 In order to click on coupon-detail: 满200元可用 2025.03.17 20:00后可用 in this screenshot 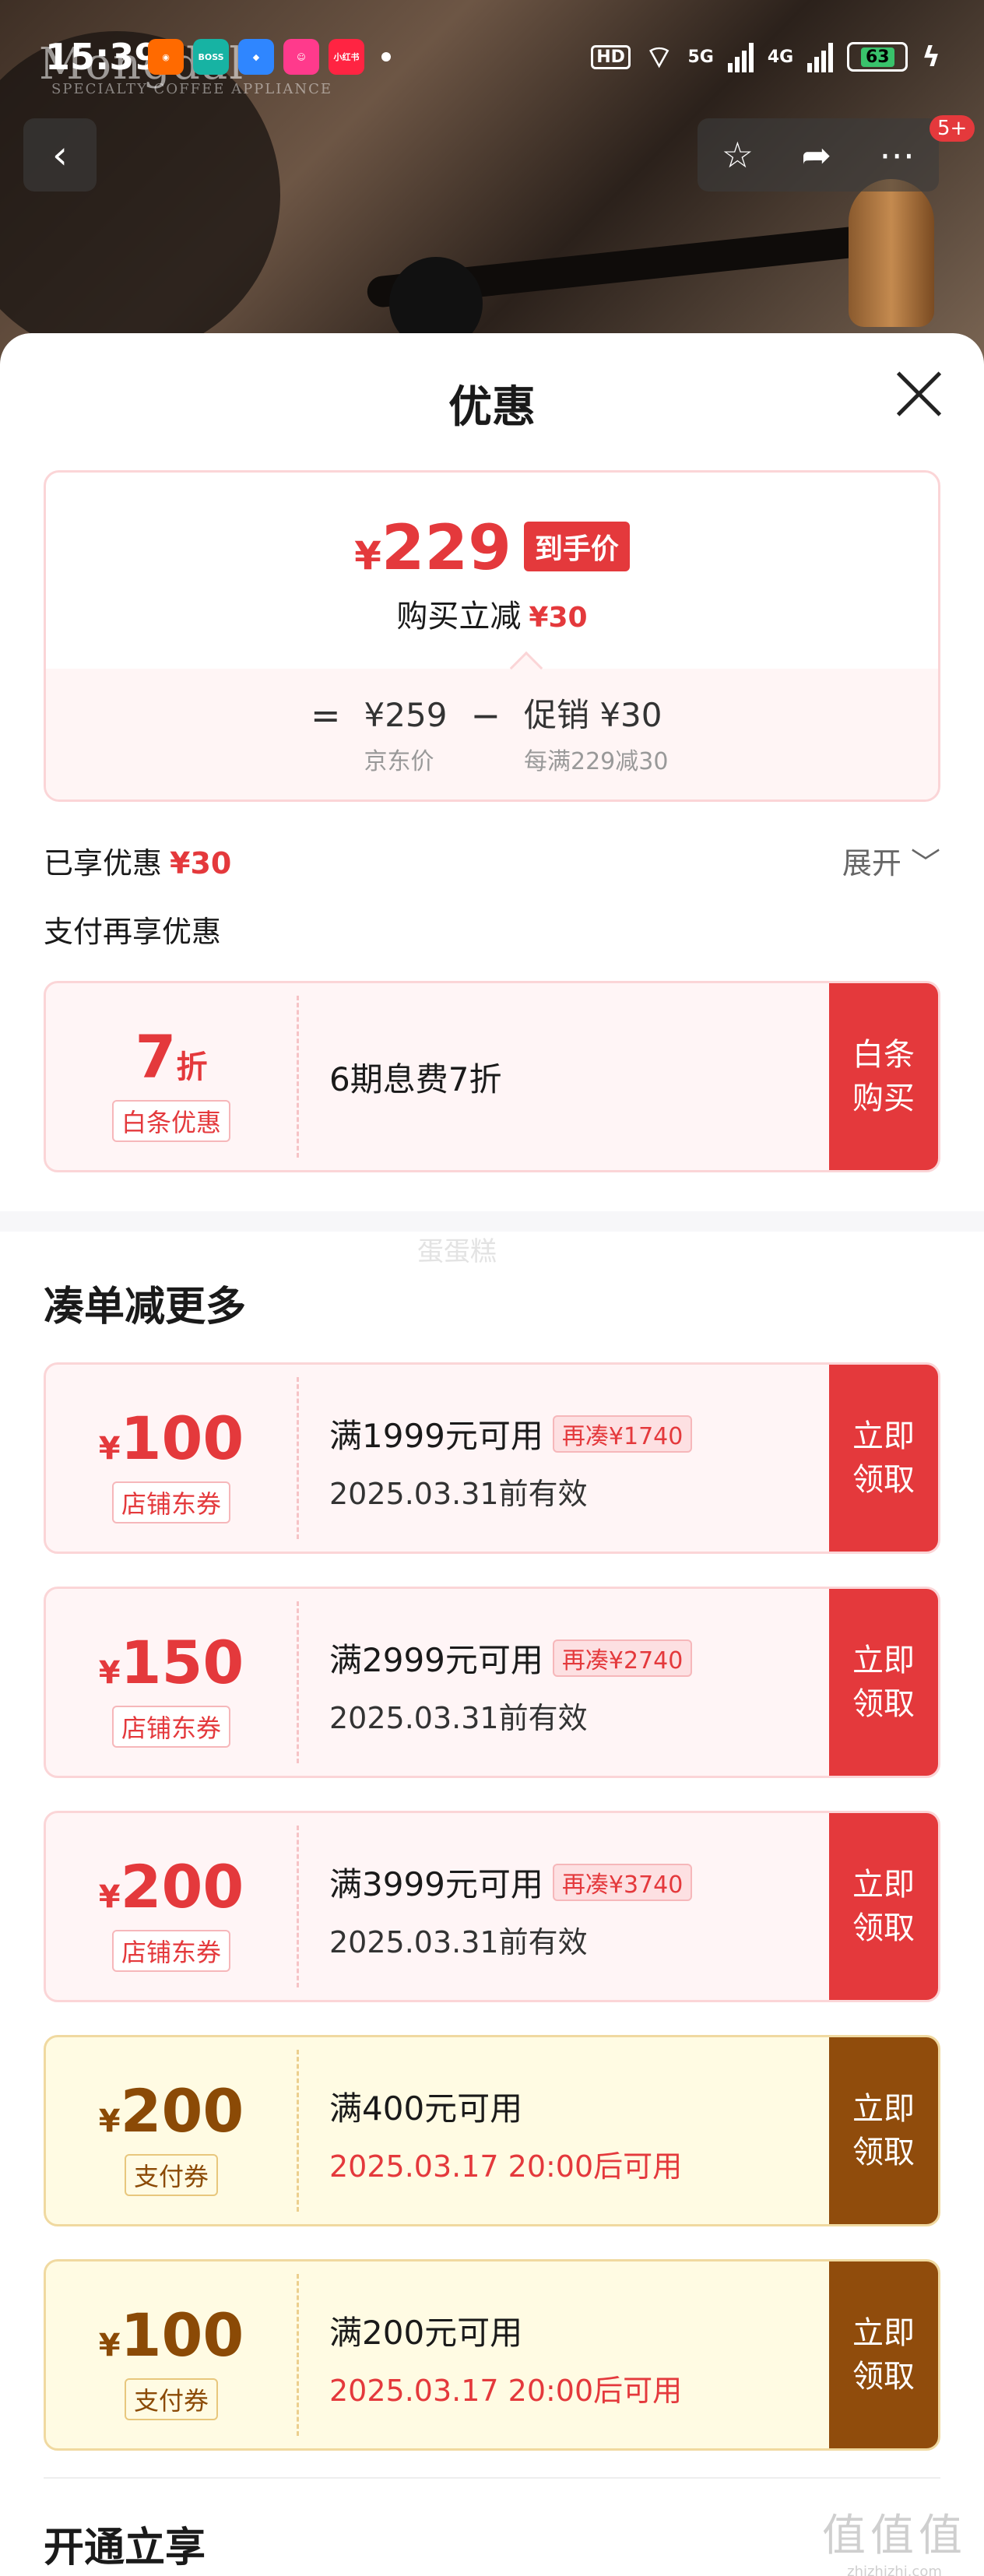, I will do `click(506, 2358)`.